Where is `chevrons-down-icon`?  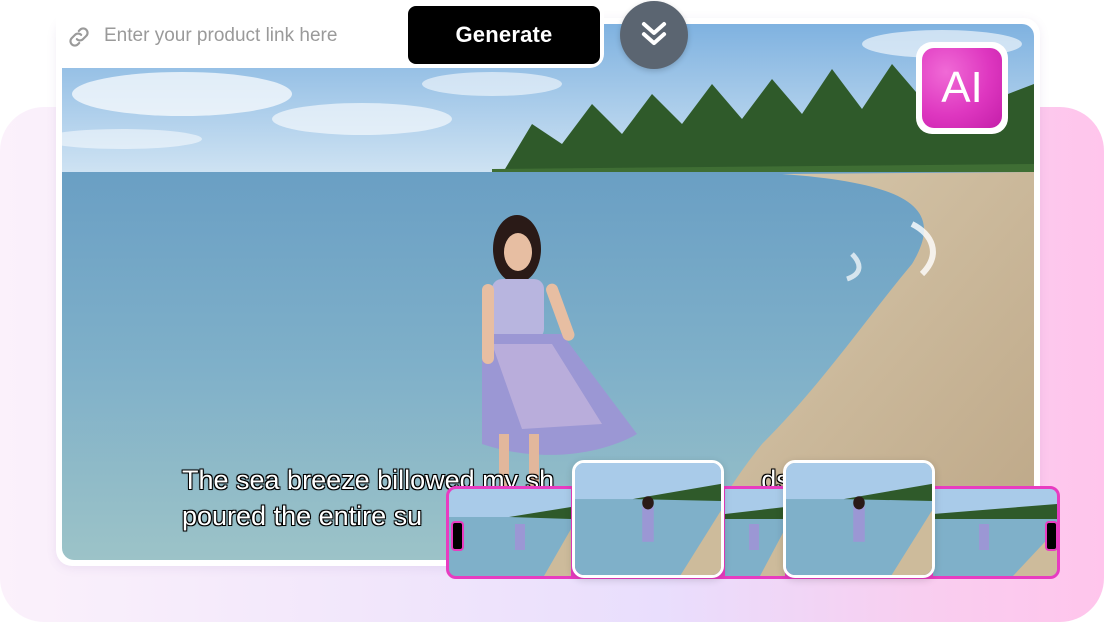
chevrons-down-icon is located at coordinates (654, 35).